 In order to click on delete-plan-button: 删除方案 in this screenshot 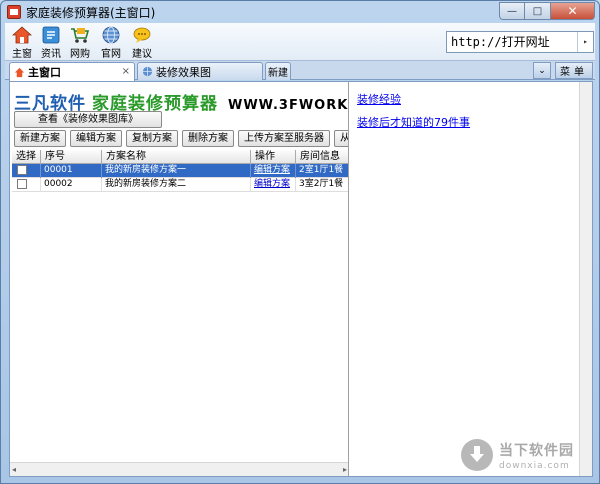, I will do `click(208, 138)`.